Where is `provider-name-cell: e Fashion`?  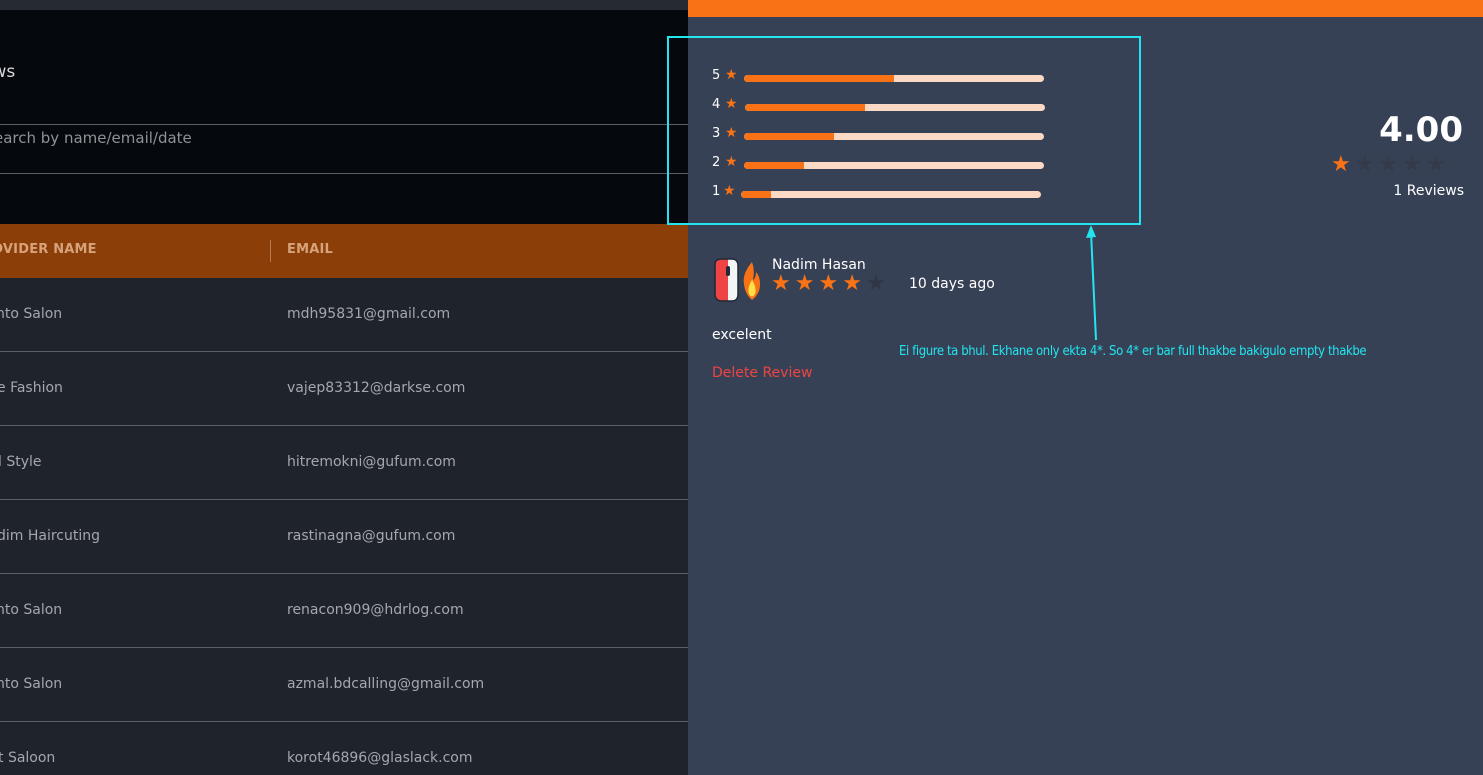 provider-name-cell: e Fashion is located at coordinates (31, 388).